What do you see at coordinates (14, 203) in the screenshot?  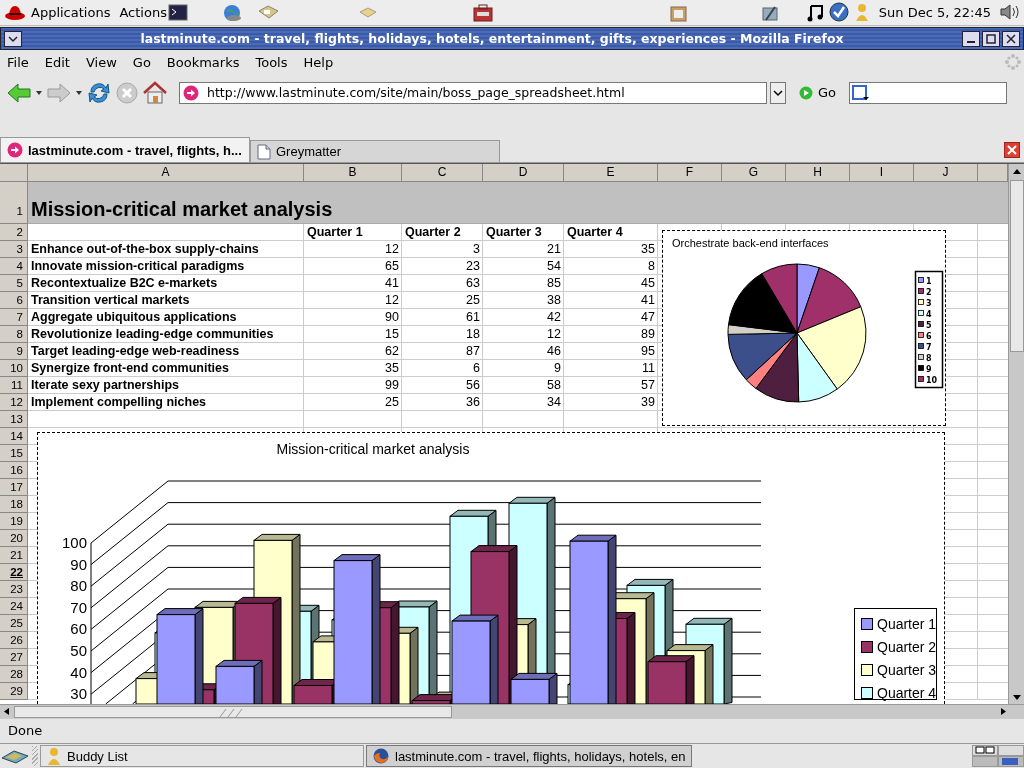 I see `row-header: 1` at bounding box center [14, 203].